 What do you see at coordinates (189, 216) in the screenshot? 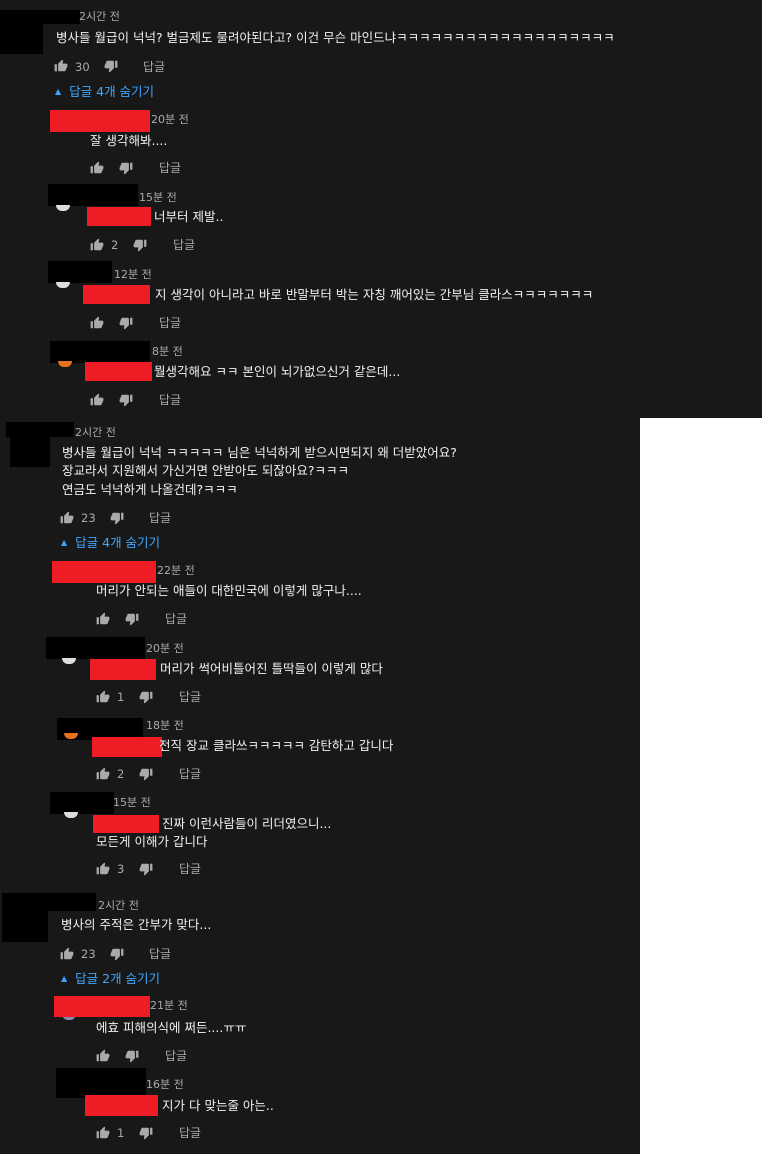
I see `reply-text: 너부터 제발..` at bounding box center [189, 216].